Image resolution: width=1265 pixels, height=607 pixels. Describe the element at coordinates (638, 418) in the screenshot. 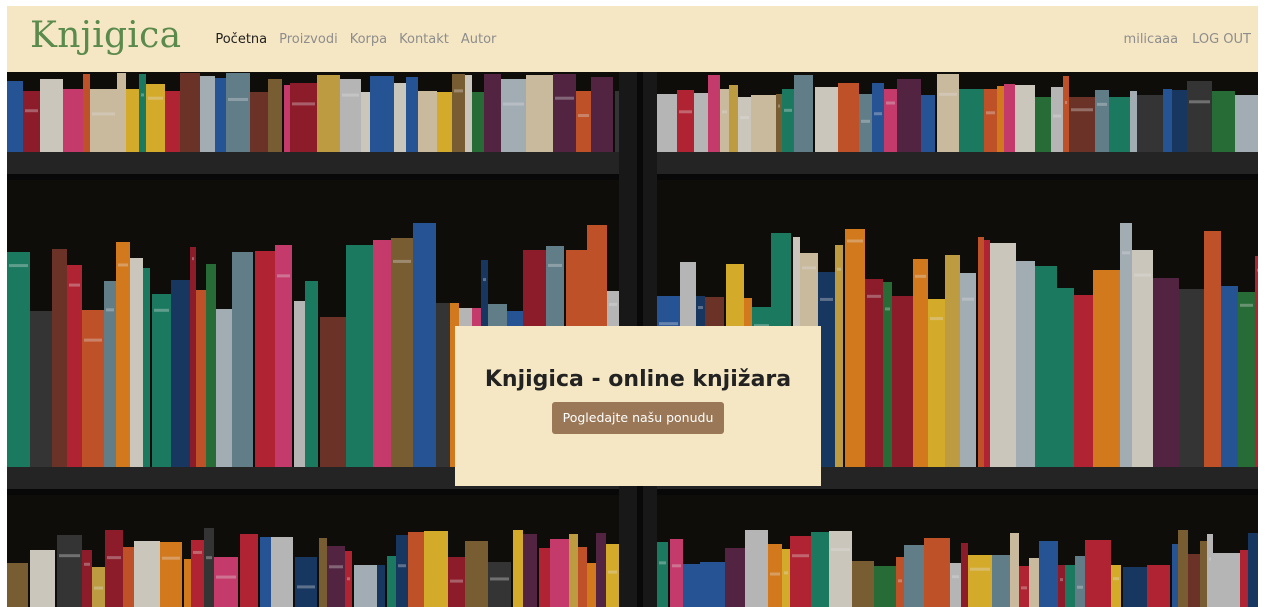

I see `view-offer-button: Pogledajte našu ponudu` at that location.